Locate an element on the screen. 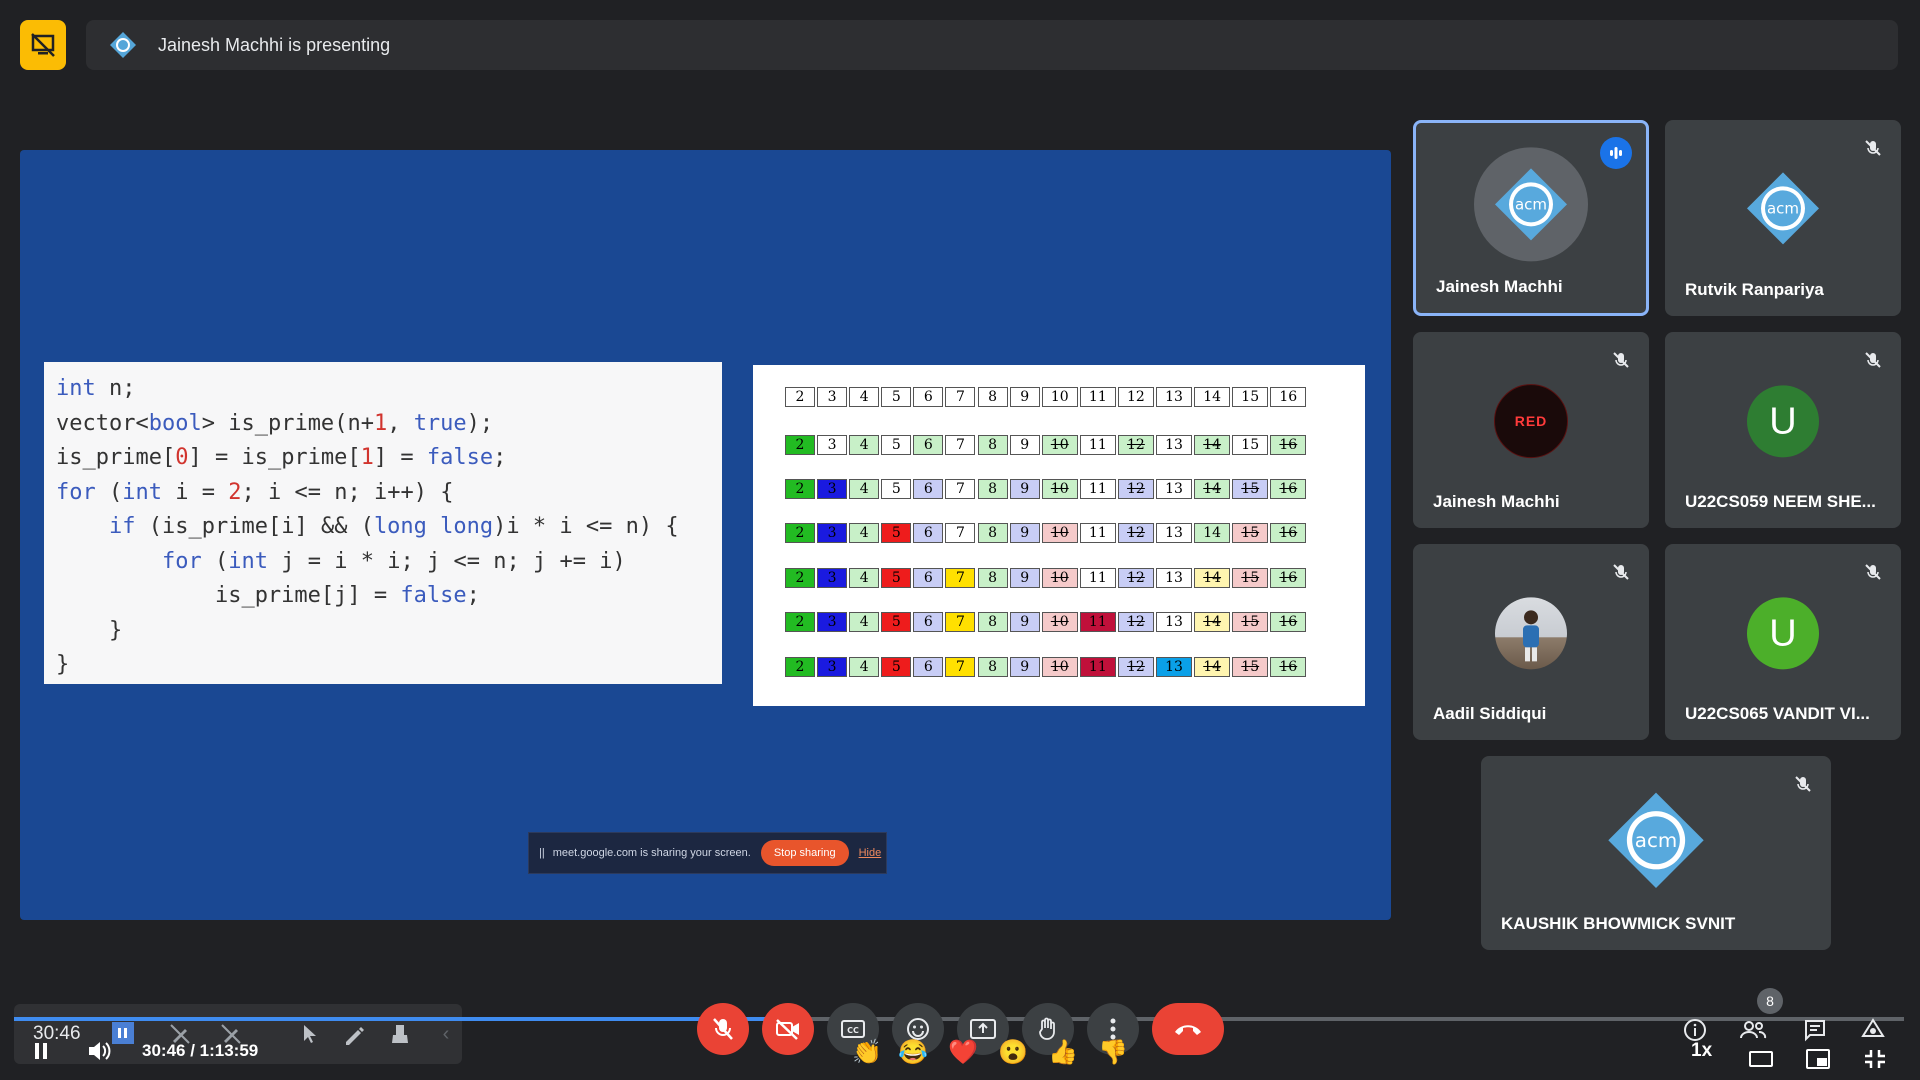 The height and width of the screenshot is (1080, 1920). hide-link: Hide is located at coordinates (870, 853).